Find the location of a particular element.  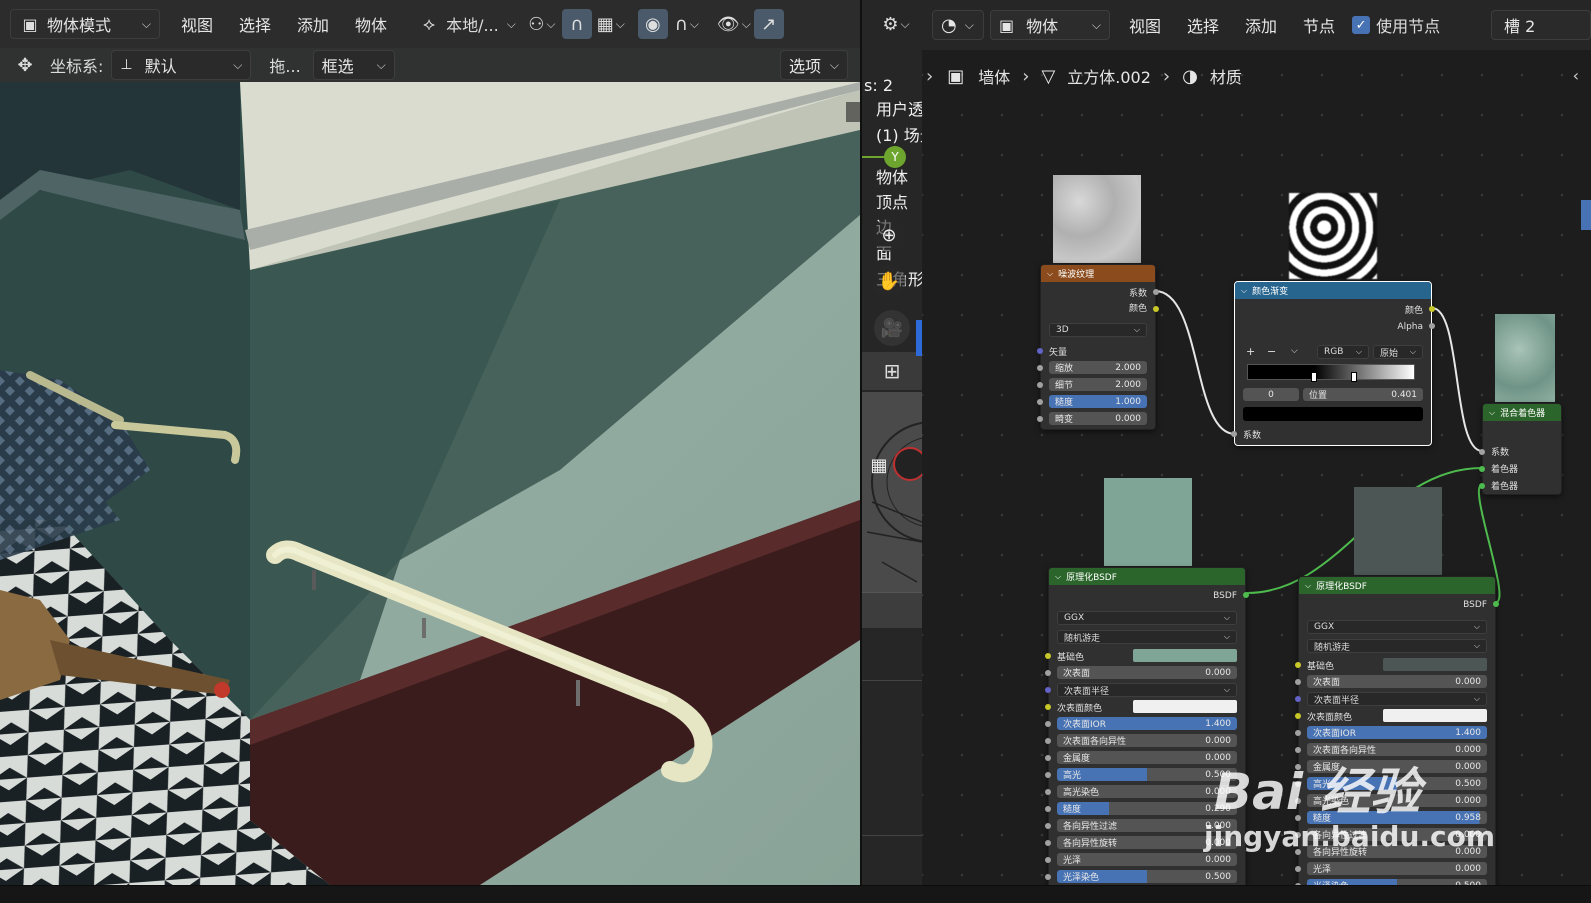

socket-alpha-out is located at coordinates (1432, 326).